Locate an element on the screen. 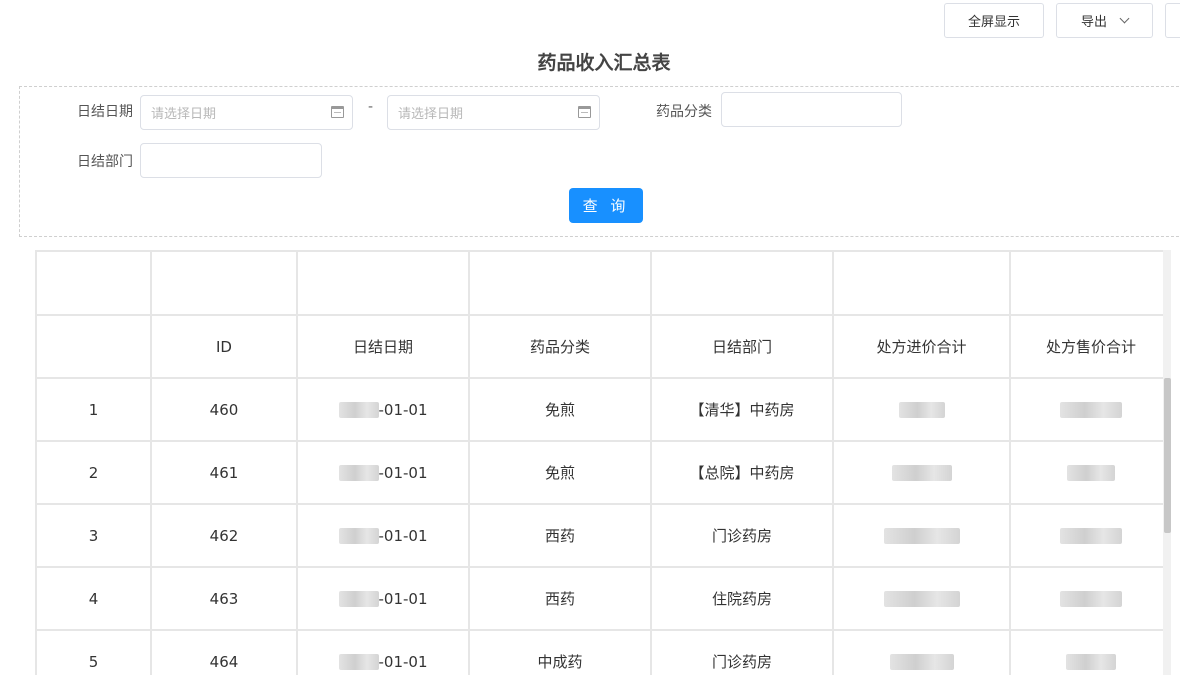 The width and height of the screenshot is (1180, 675). row-index: 4 is located at coordinates (93, 598).